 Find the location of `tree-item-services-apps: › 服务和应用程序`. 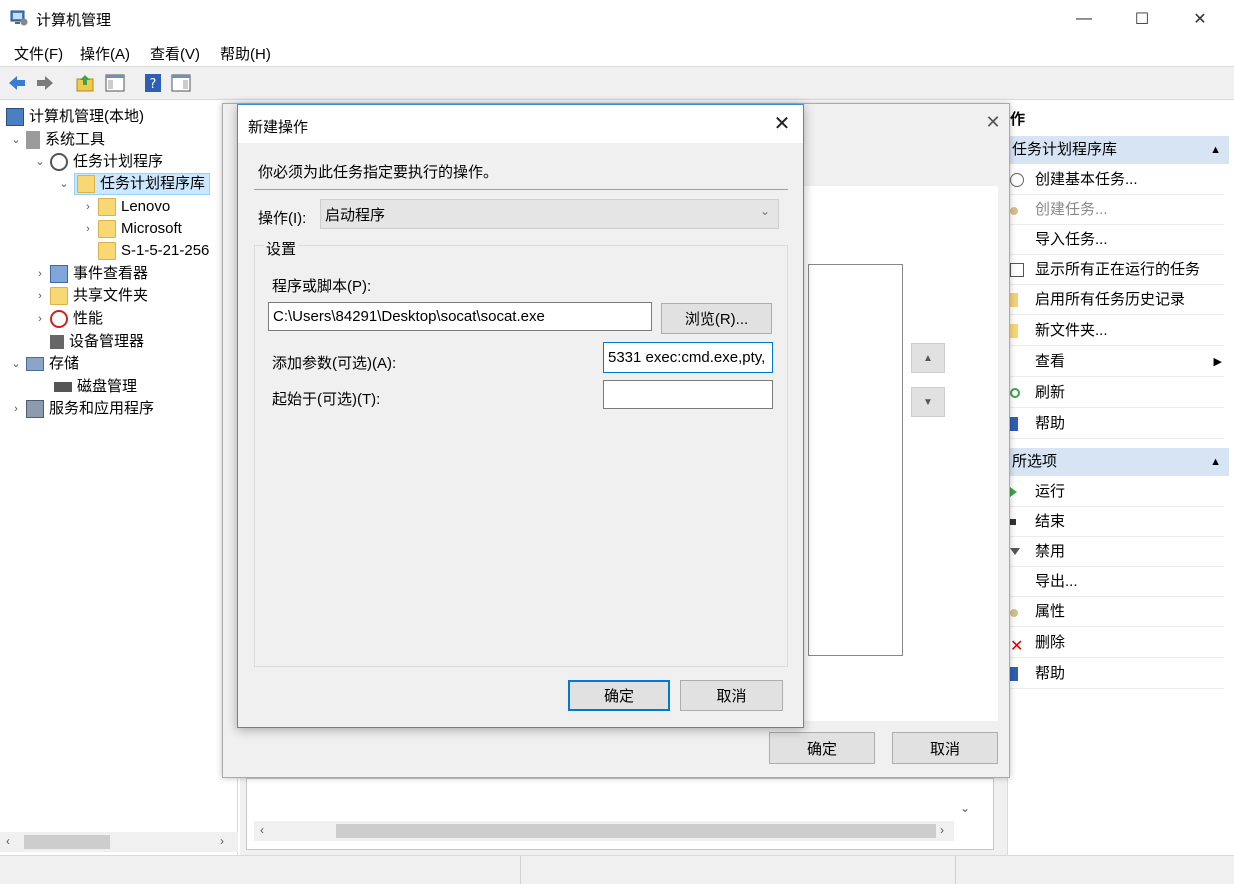

tree-item-services-apps: › 服务和应用程序 is located at coordinates (82, 409).